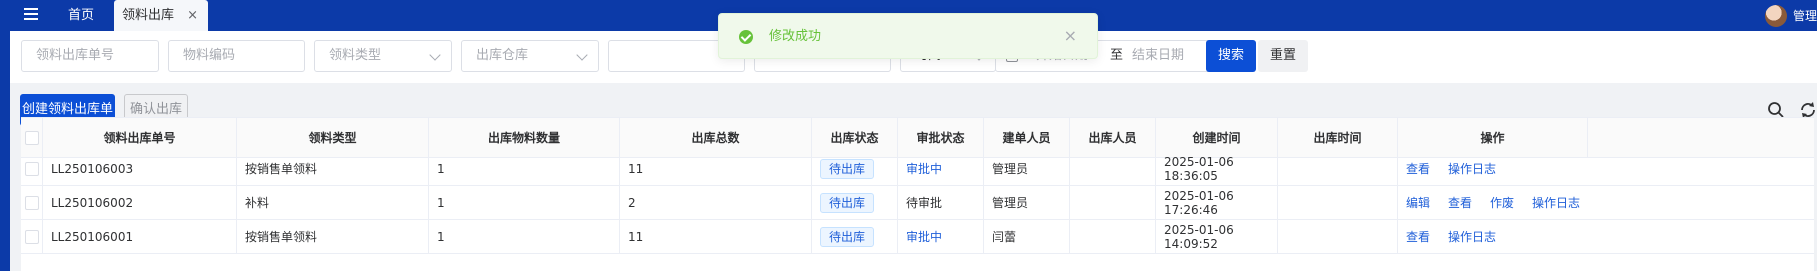  Describe the element at coordinates (383, 56) in the screenshot. I see `pick-type-select: 领料类型` at that location.